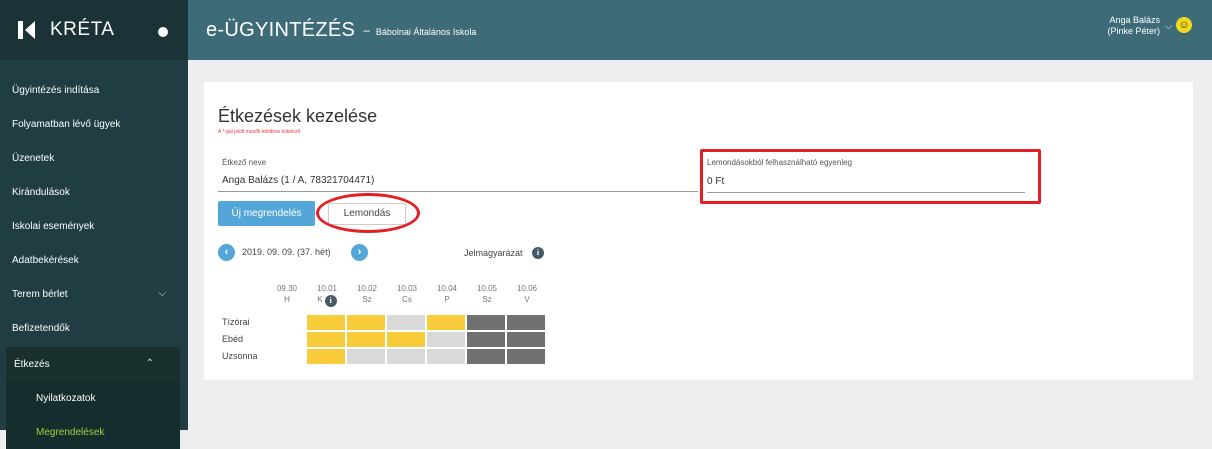 The width and height of the screenshot is (1212, 449). I want to click on sidebar-subitem-declarations: Nyilatkozatok, so click(93, 398).